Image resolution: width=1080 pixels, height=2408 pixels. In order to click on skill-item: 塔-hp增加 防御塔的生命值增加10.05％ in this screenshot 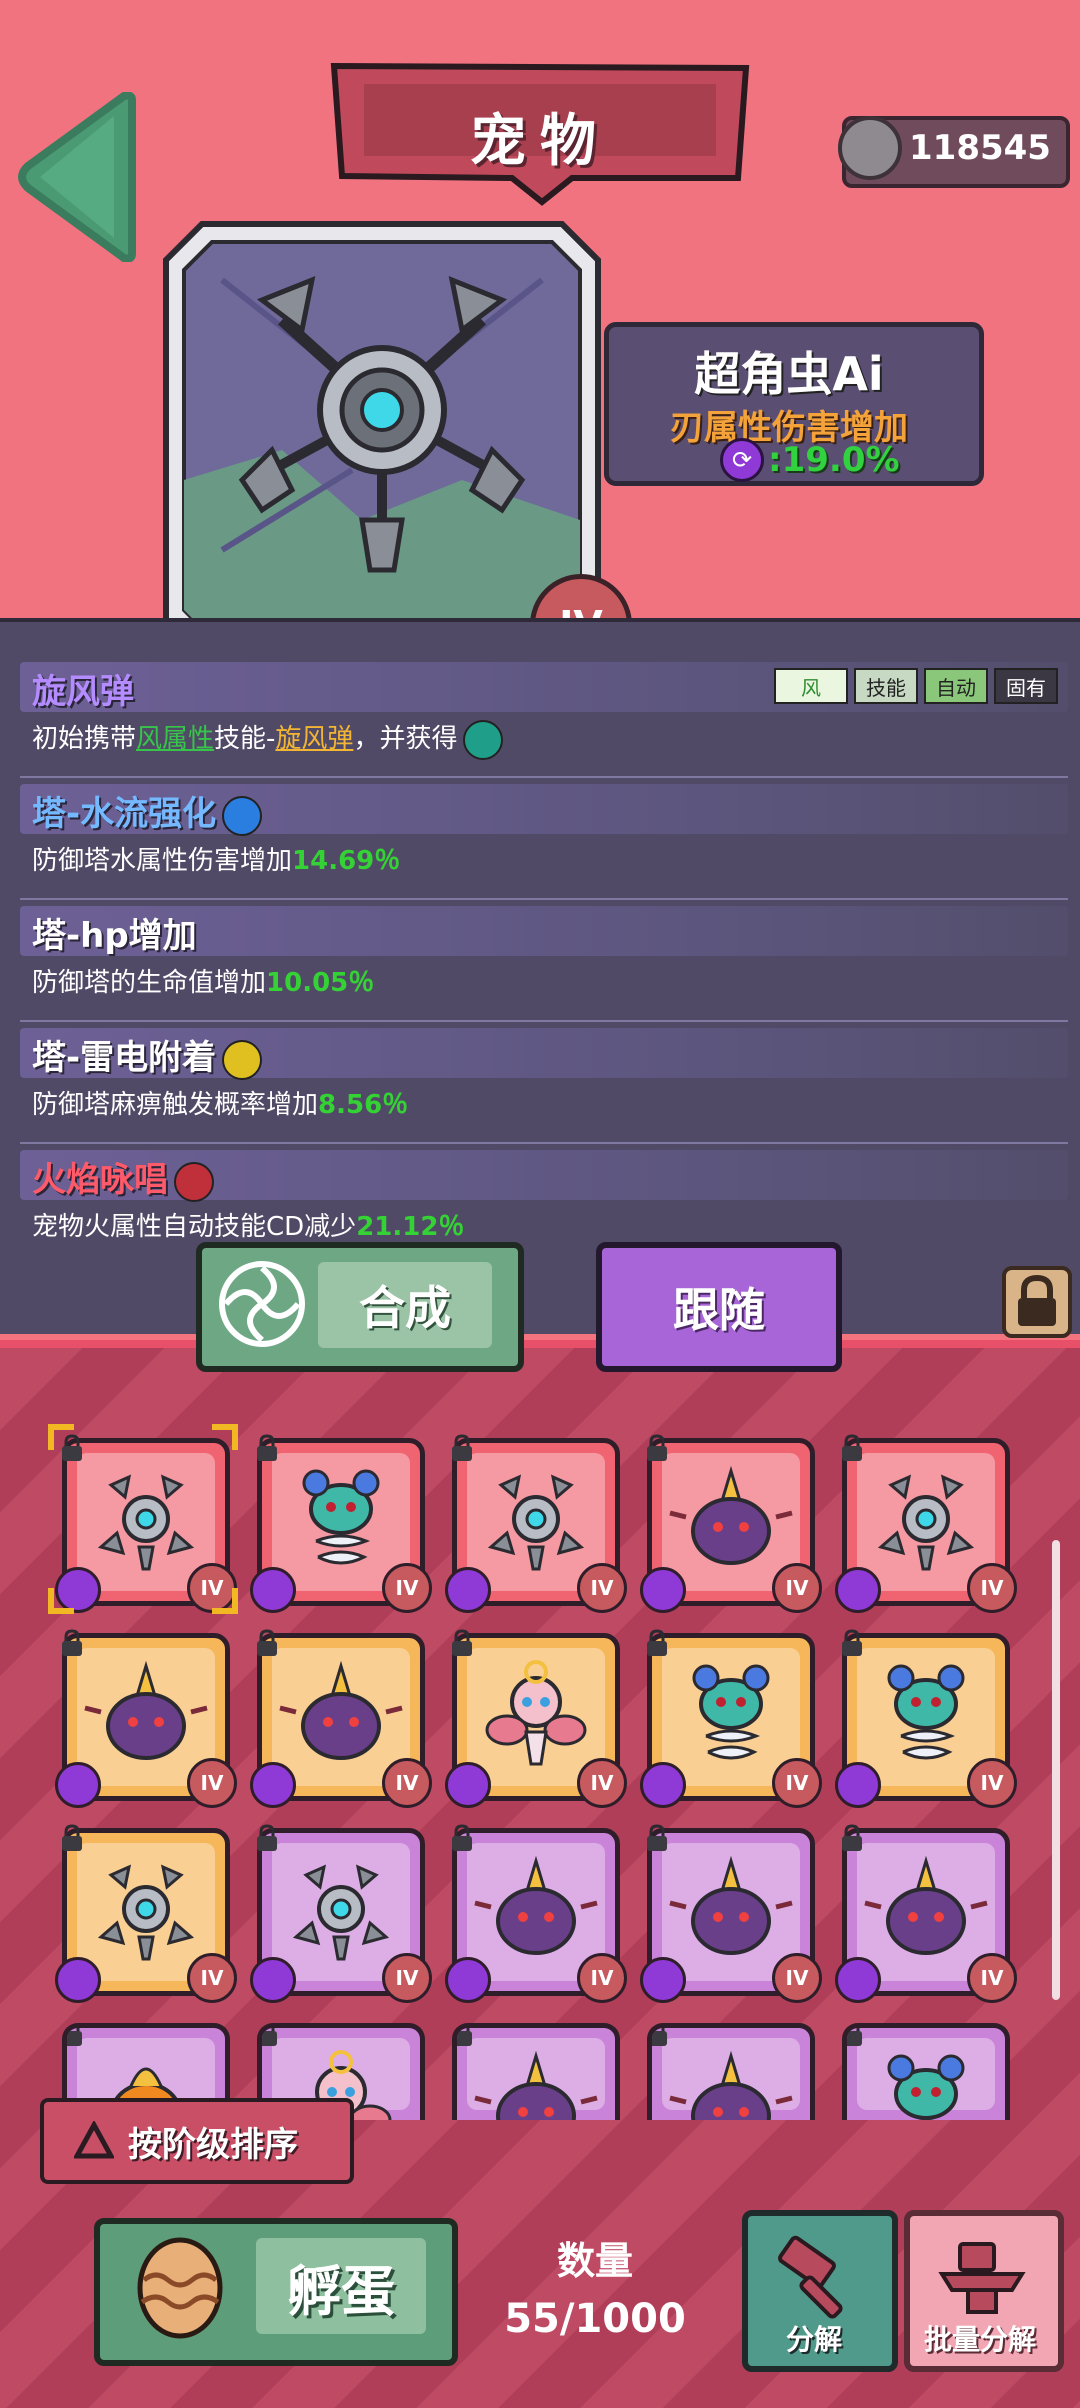, I will do `click(544, 956)`.